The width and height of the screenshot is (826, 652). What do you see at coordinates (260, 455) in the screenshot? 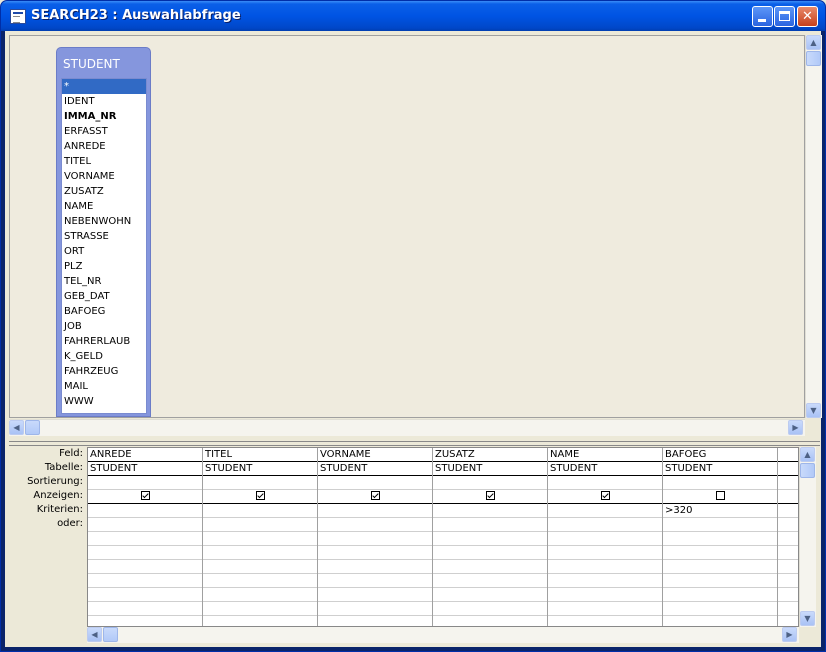
I see `field-cell: TITEL` at bounding box center [260, 455].